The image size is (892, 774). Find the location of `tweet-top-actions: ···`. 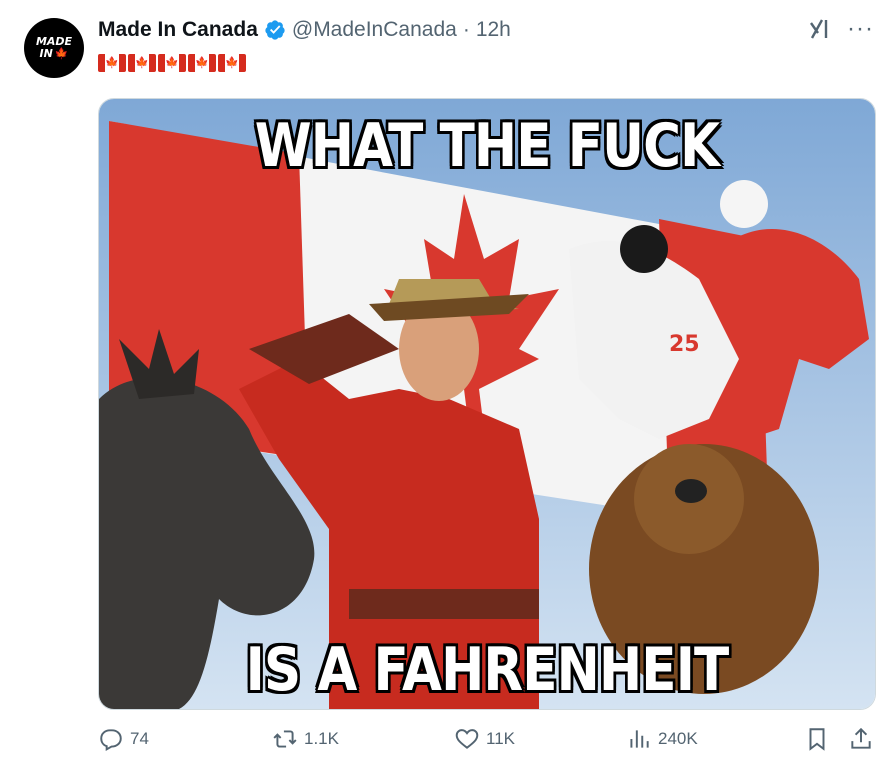

tweet-top-actions: ··· is located at coordinates (840, 29).